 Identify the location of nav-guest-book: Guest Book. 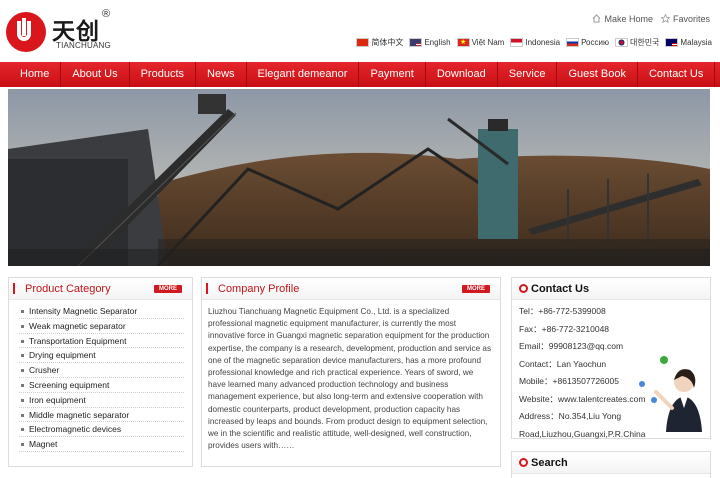
(597, 74).